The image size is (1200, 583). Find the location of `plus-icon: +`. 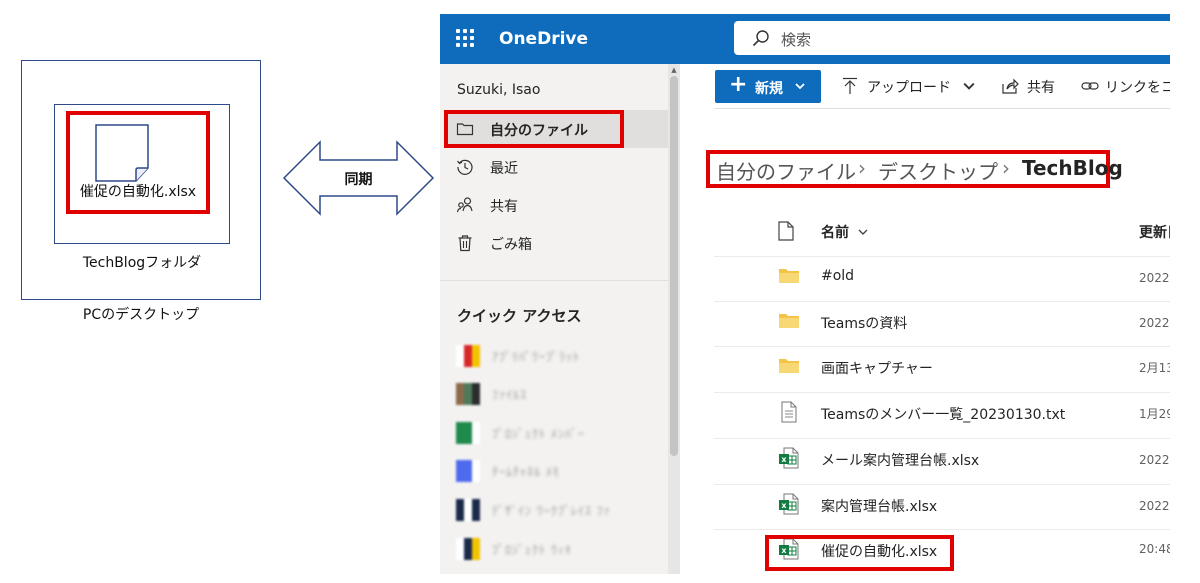

plus-icon: + is located at coordinates (738, 84).